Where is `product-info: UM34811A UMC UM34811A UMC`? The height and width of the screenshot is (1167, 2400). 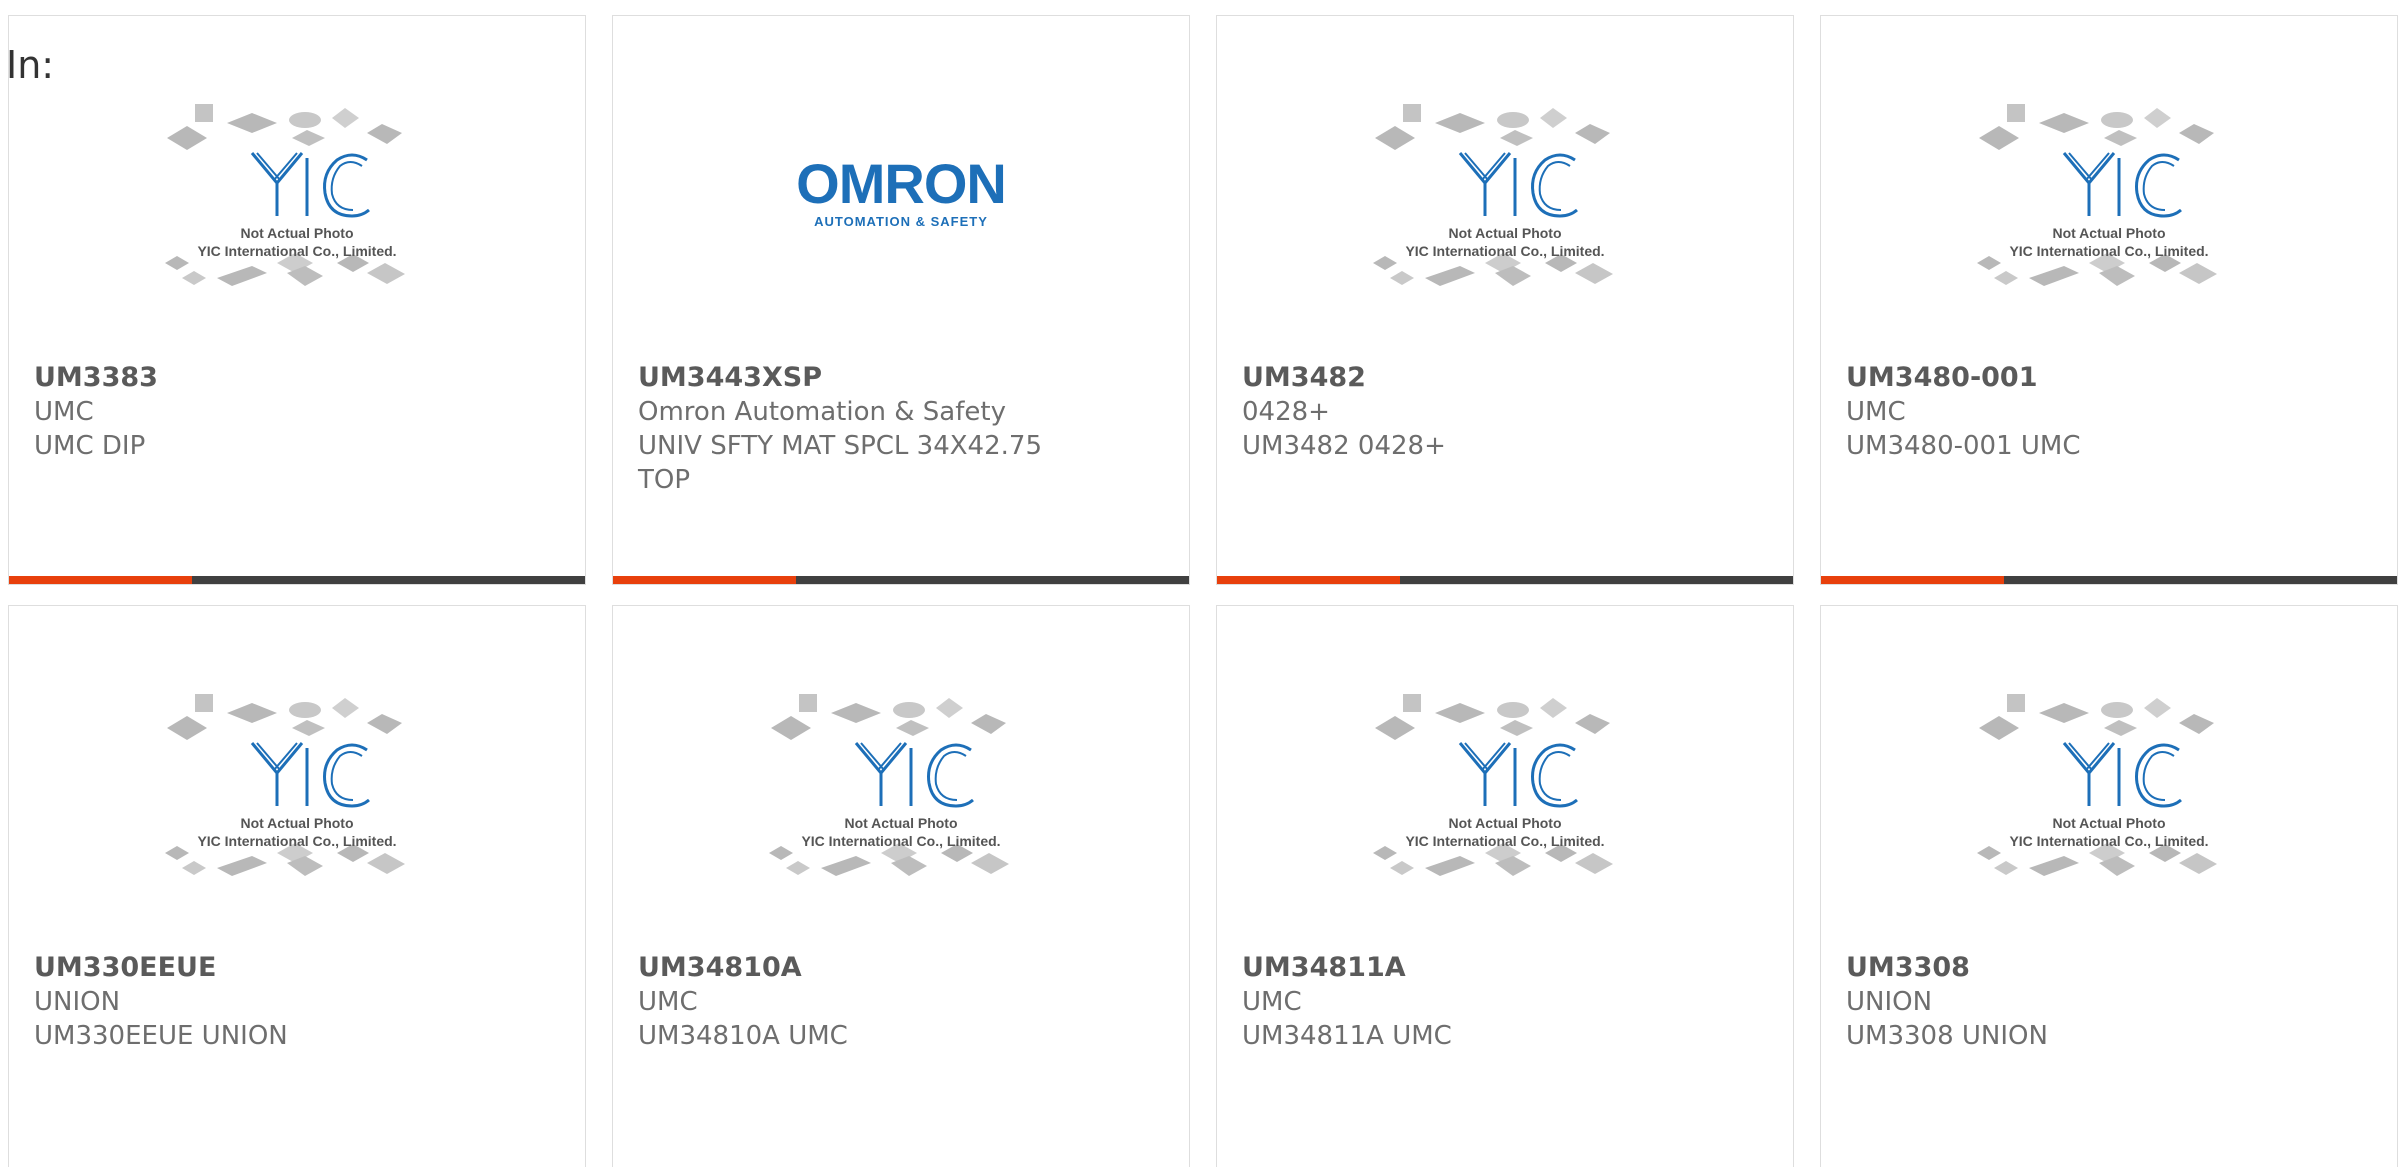
product-info: UM34811A UMC UM34811A UMC is located at coordinates (1507, 1002).